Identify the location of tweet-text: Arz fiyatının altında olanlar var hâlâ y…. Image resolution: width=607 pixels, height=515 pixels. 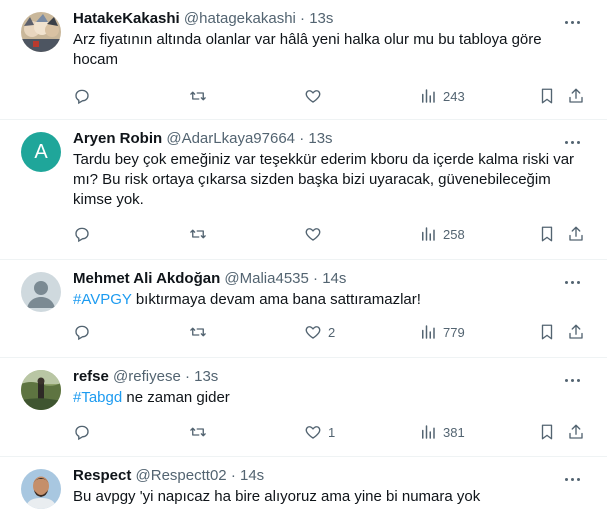
(307, 49).